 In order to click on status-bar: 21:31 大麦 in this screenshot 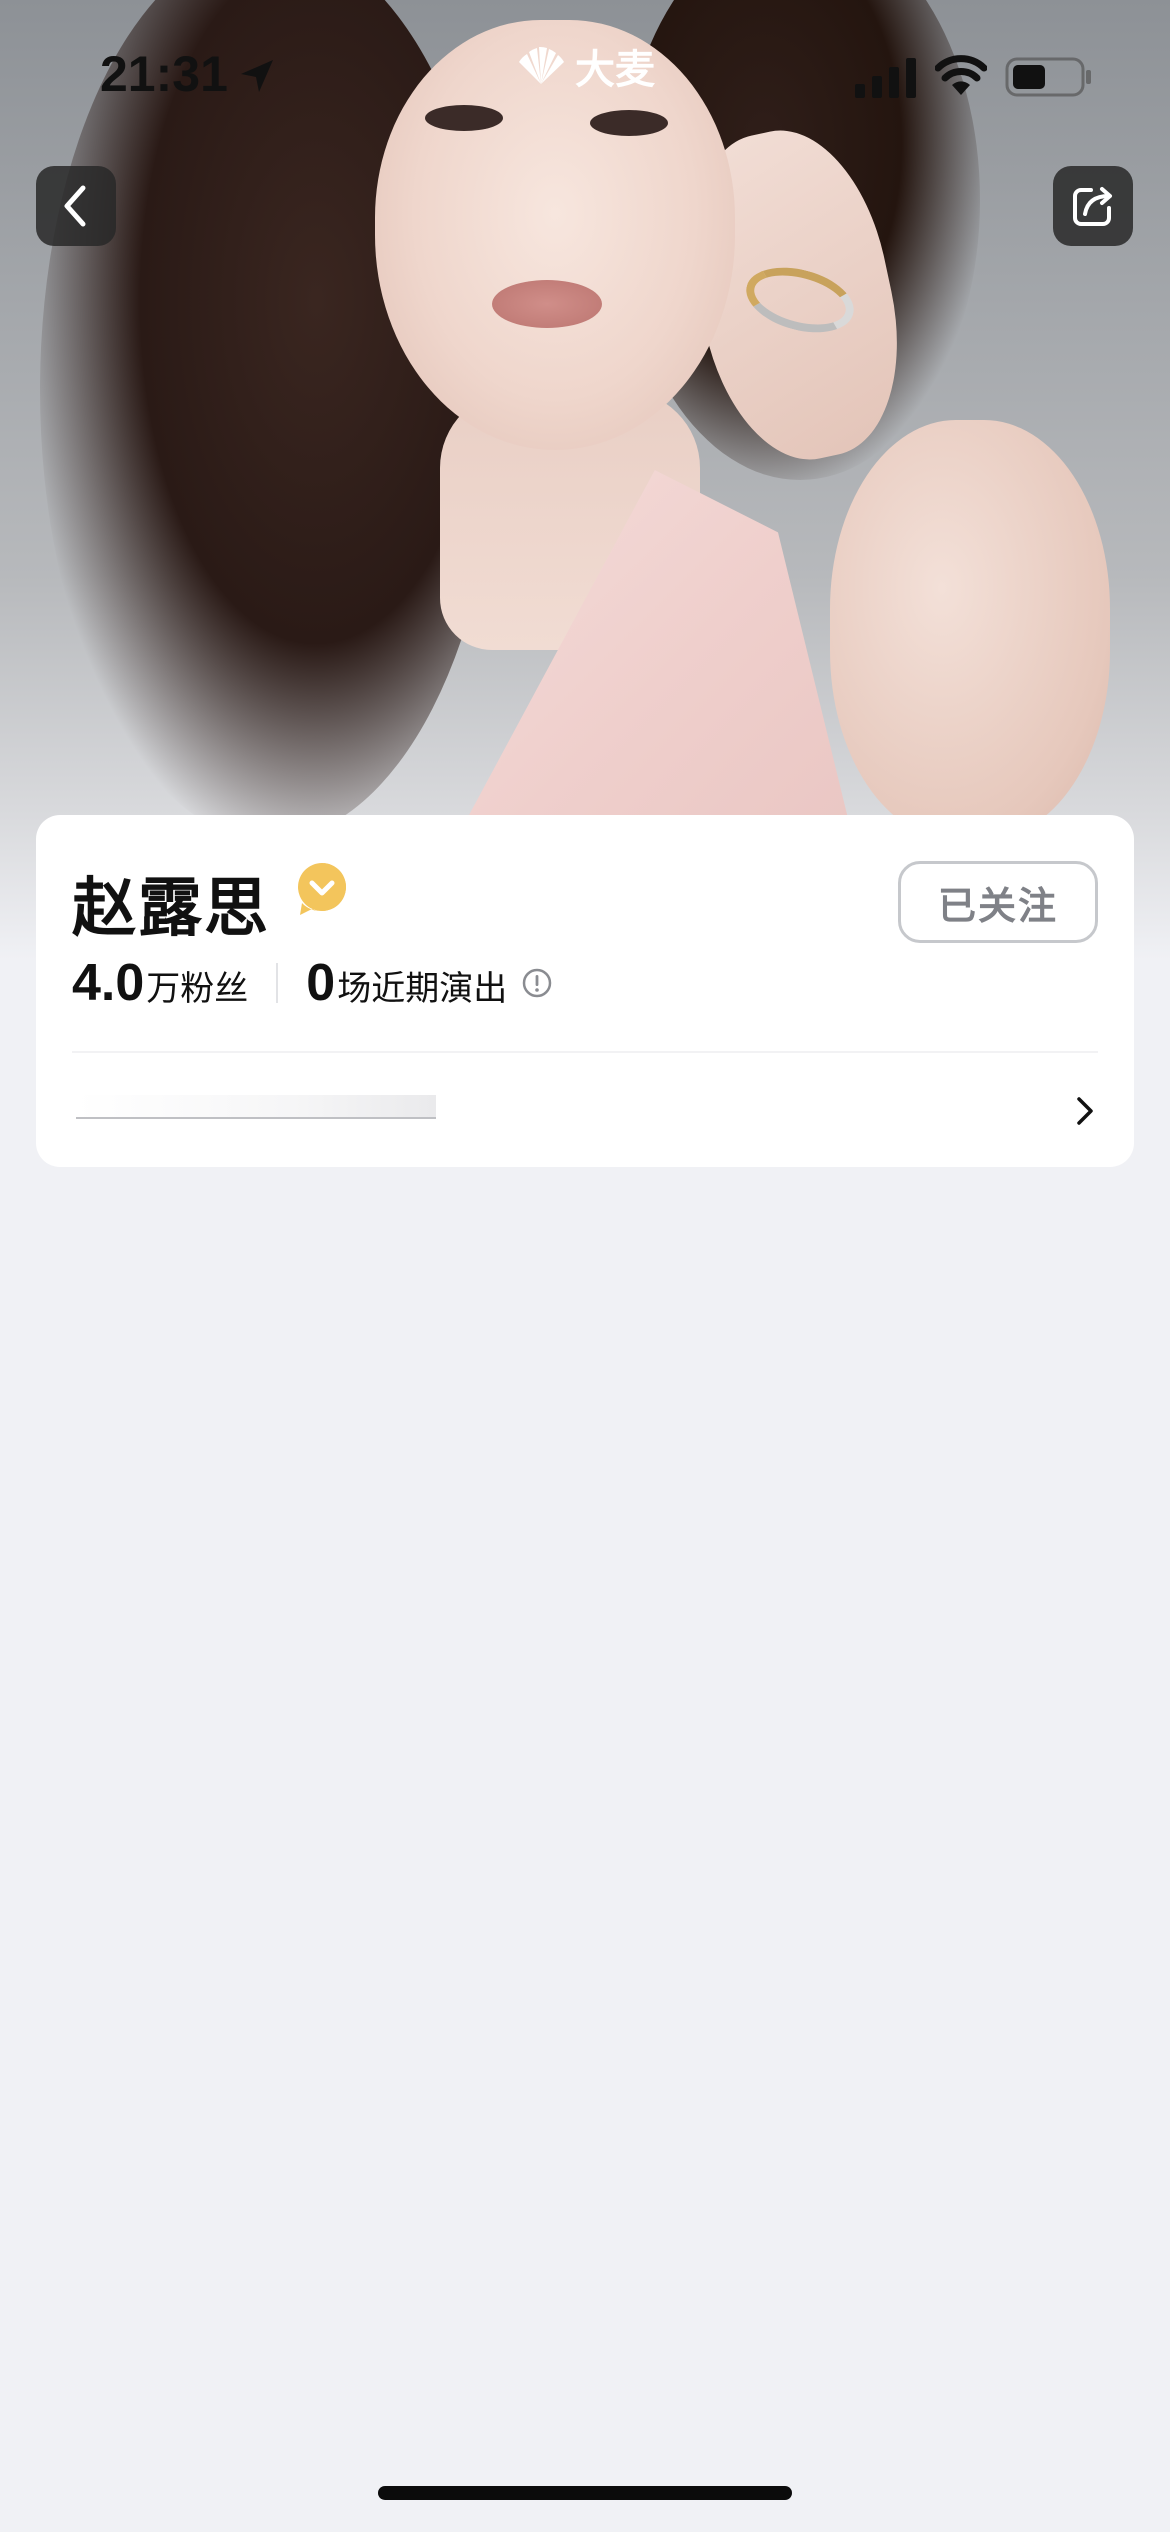, I will do `click(585, 75)`.